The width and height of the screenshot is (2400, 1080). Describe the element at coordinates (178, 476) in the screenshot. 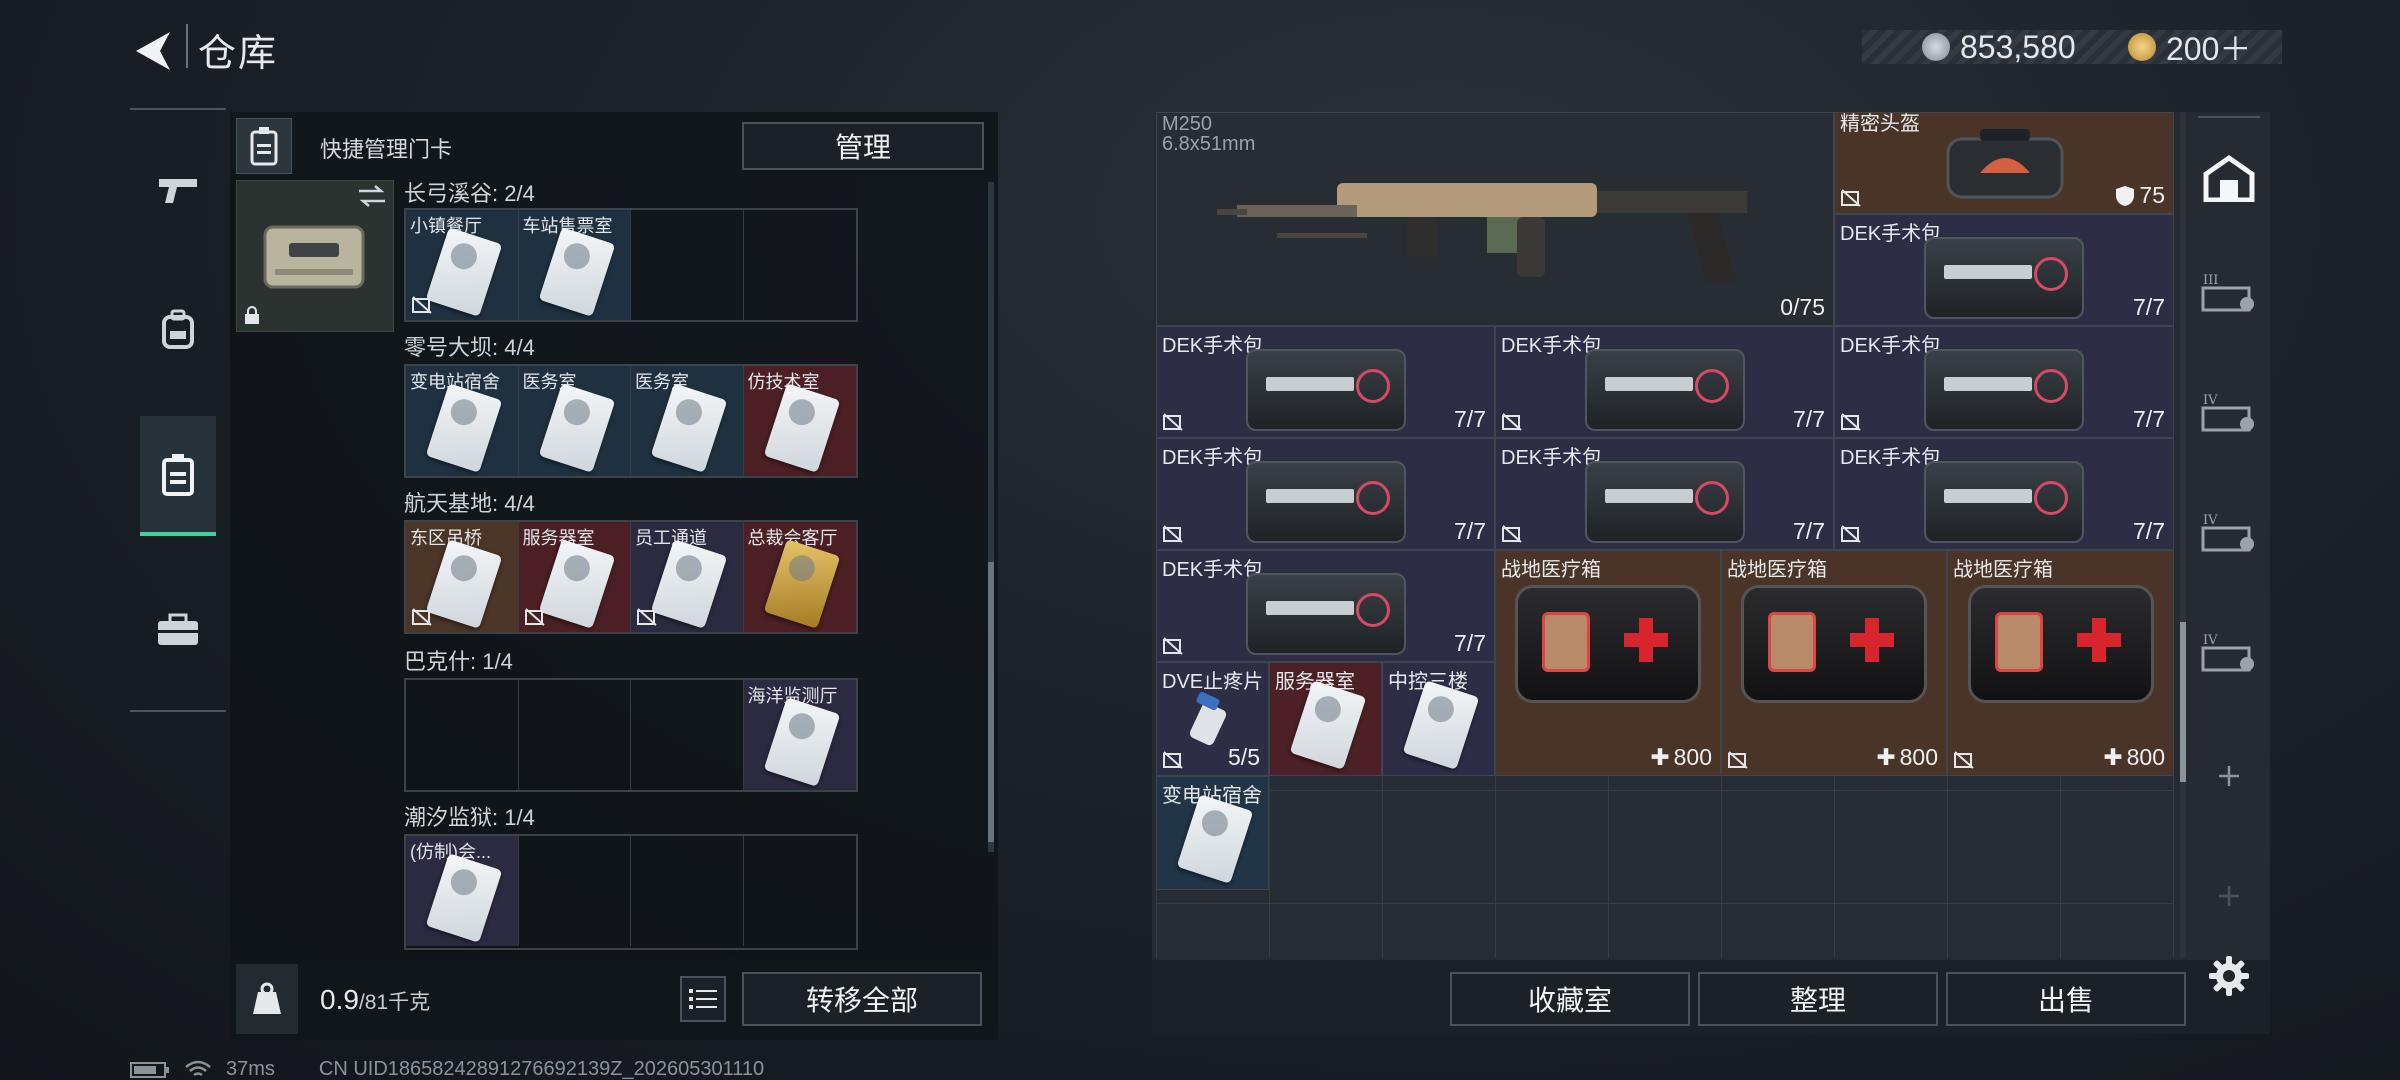

I see `tab-keycards` at that location.